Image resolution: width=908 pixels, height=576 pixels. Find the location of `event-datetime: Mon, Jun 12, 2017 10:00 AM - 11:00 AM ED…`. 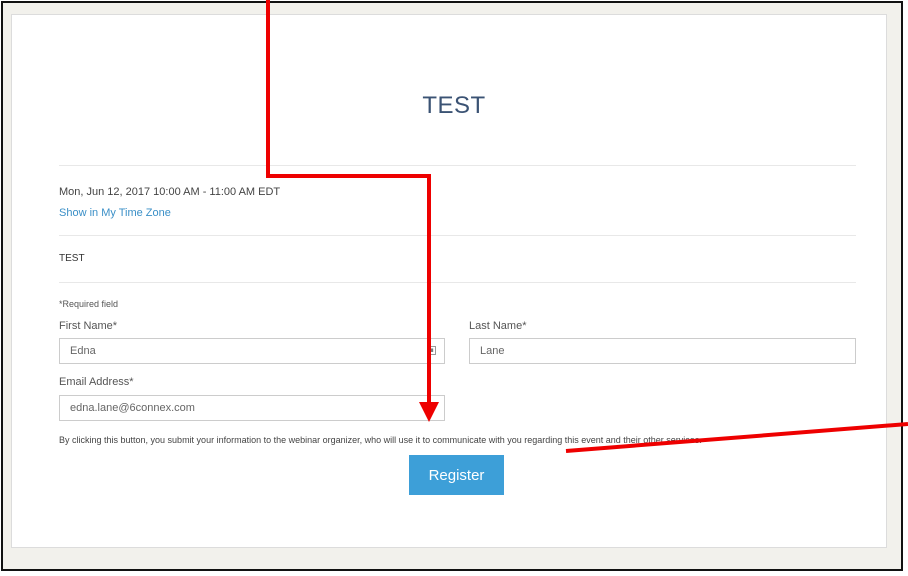

event-datetime: Mon, Jun 12, 2017 10:00 AM - 11:00 AM ED… is located at coordinates (170, 192).